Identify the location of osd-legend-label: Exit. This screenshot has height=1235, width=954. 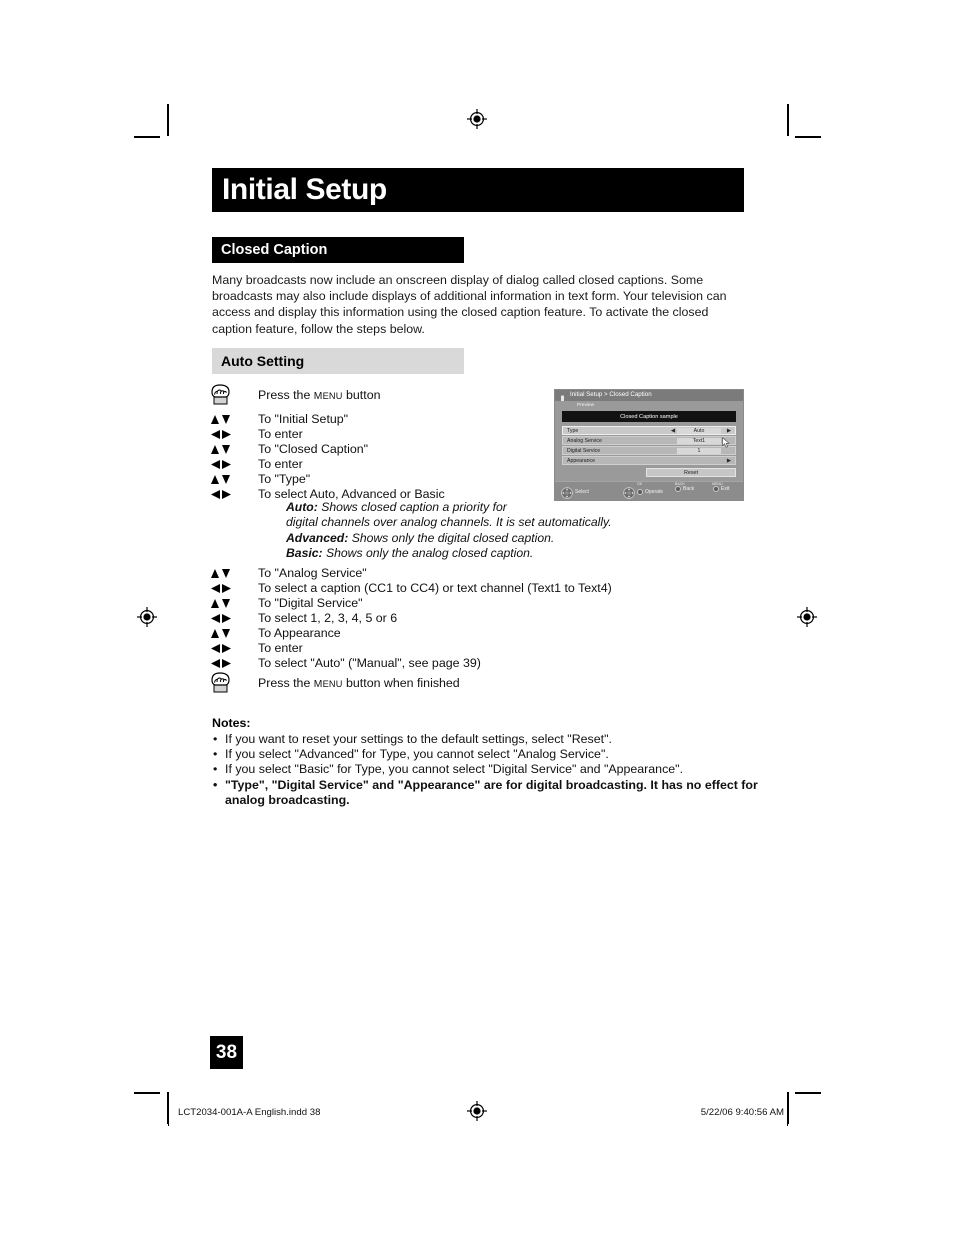
(725, 488).